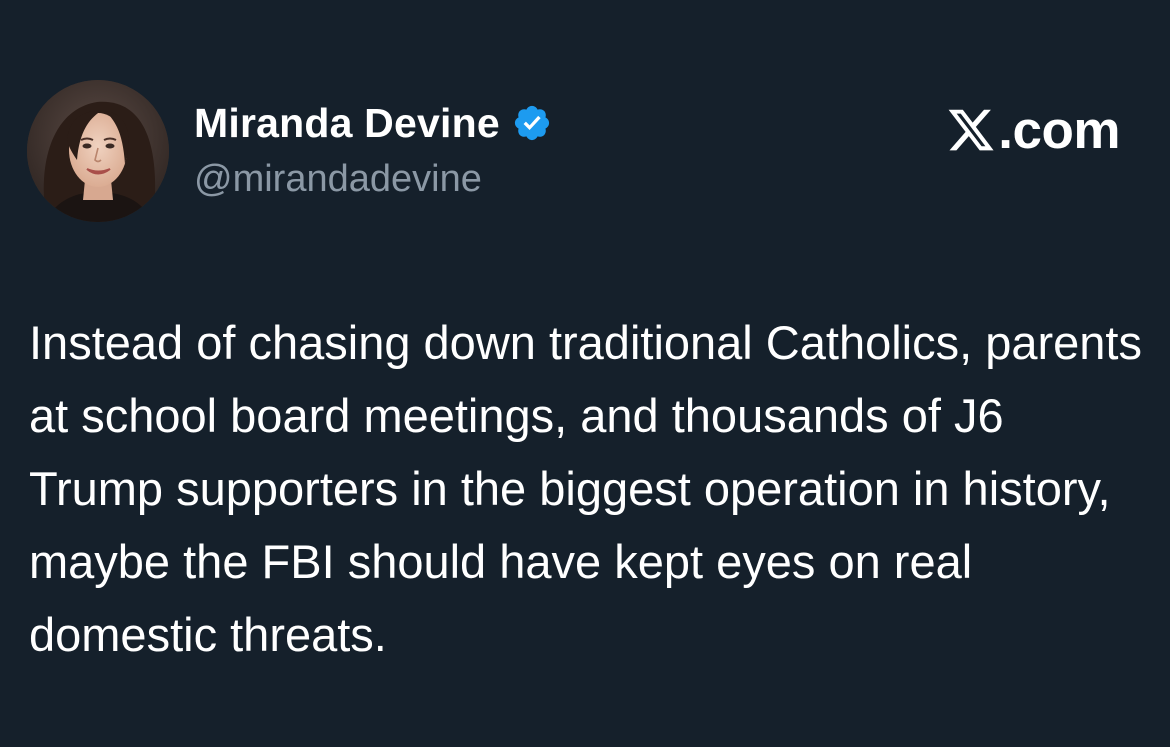 Image resolution: width=1170 pixels, height=747 pixels. What do you see at coordinates (971, 130) in the screenshot?
I see `x-logo-icon` at bounding box center [971, 130].